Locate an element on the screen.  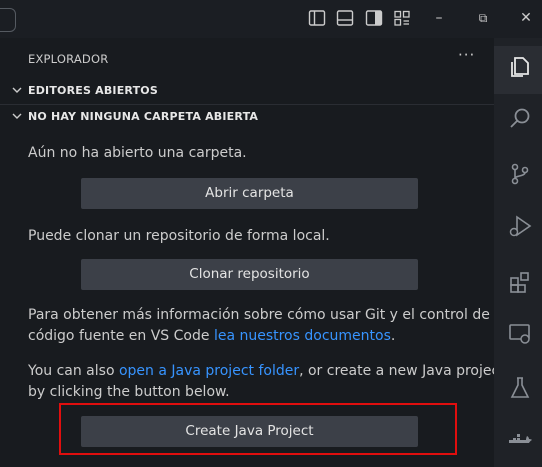
toggle-primary-sidebar-icon is located at coordinates (317, 18).